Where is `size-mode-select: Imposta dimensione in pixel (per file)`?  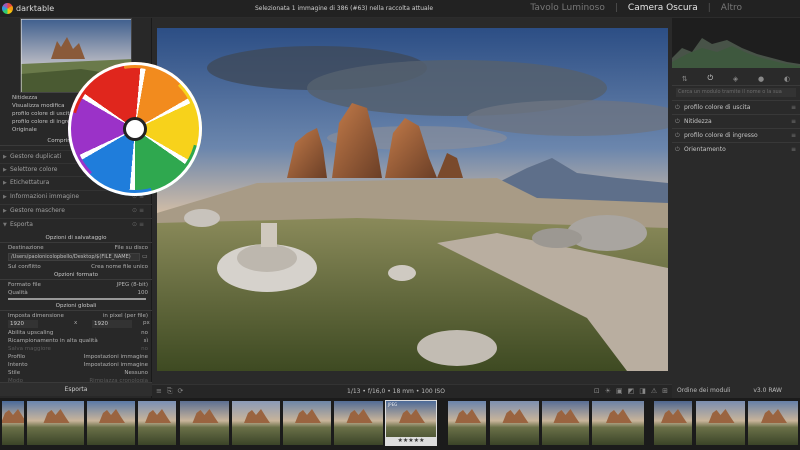
size-mode-select: Imposta dimensione in pixel (per file) is located at coordinates (79, 316).